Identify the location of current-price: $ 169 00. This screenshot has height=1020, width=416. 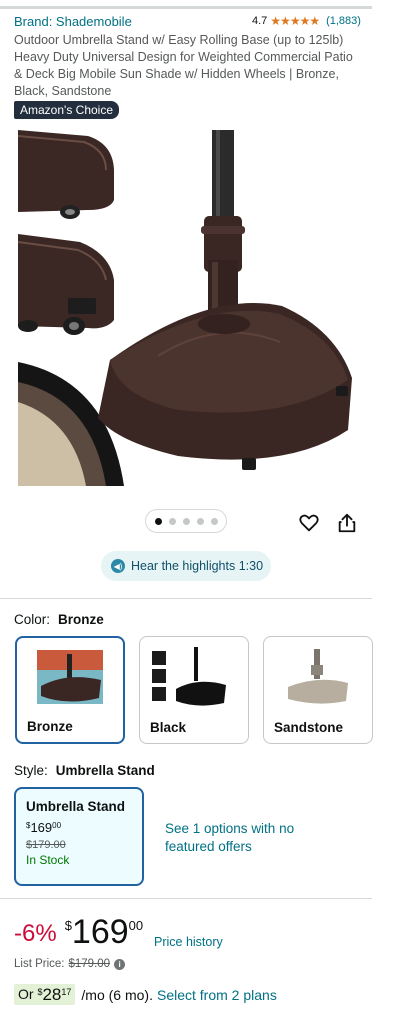
(104, 932).